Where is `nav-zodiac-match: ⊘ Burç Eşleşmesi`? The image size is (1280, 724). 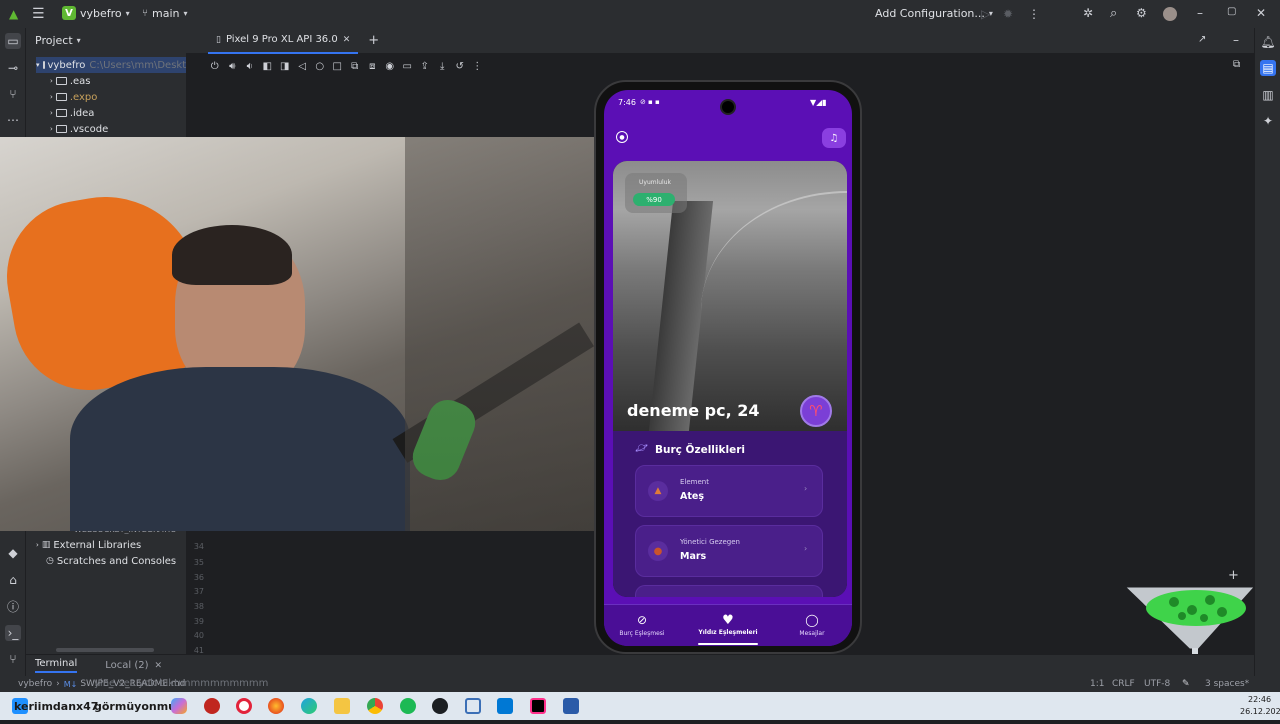 nav-zodiac-match: ⊘ Burç Eşleşmesi is located at coordinates (642, 626).